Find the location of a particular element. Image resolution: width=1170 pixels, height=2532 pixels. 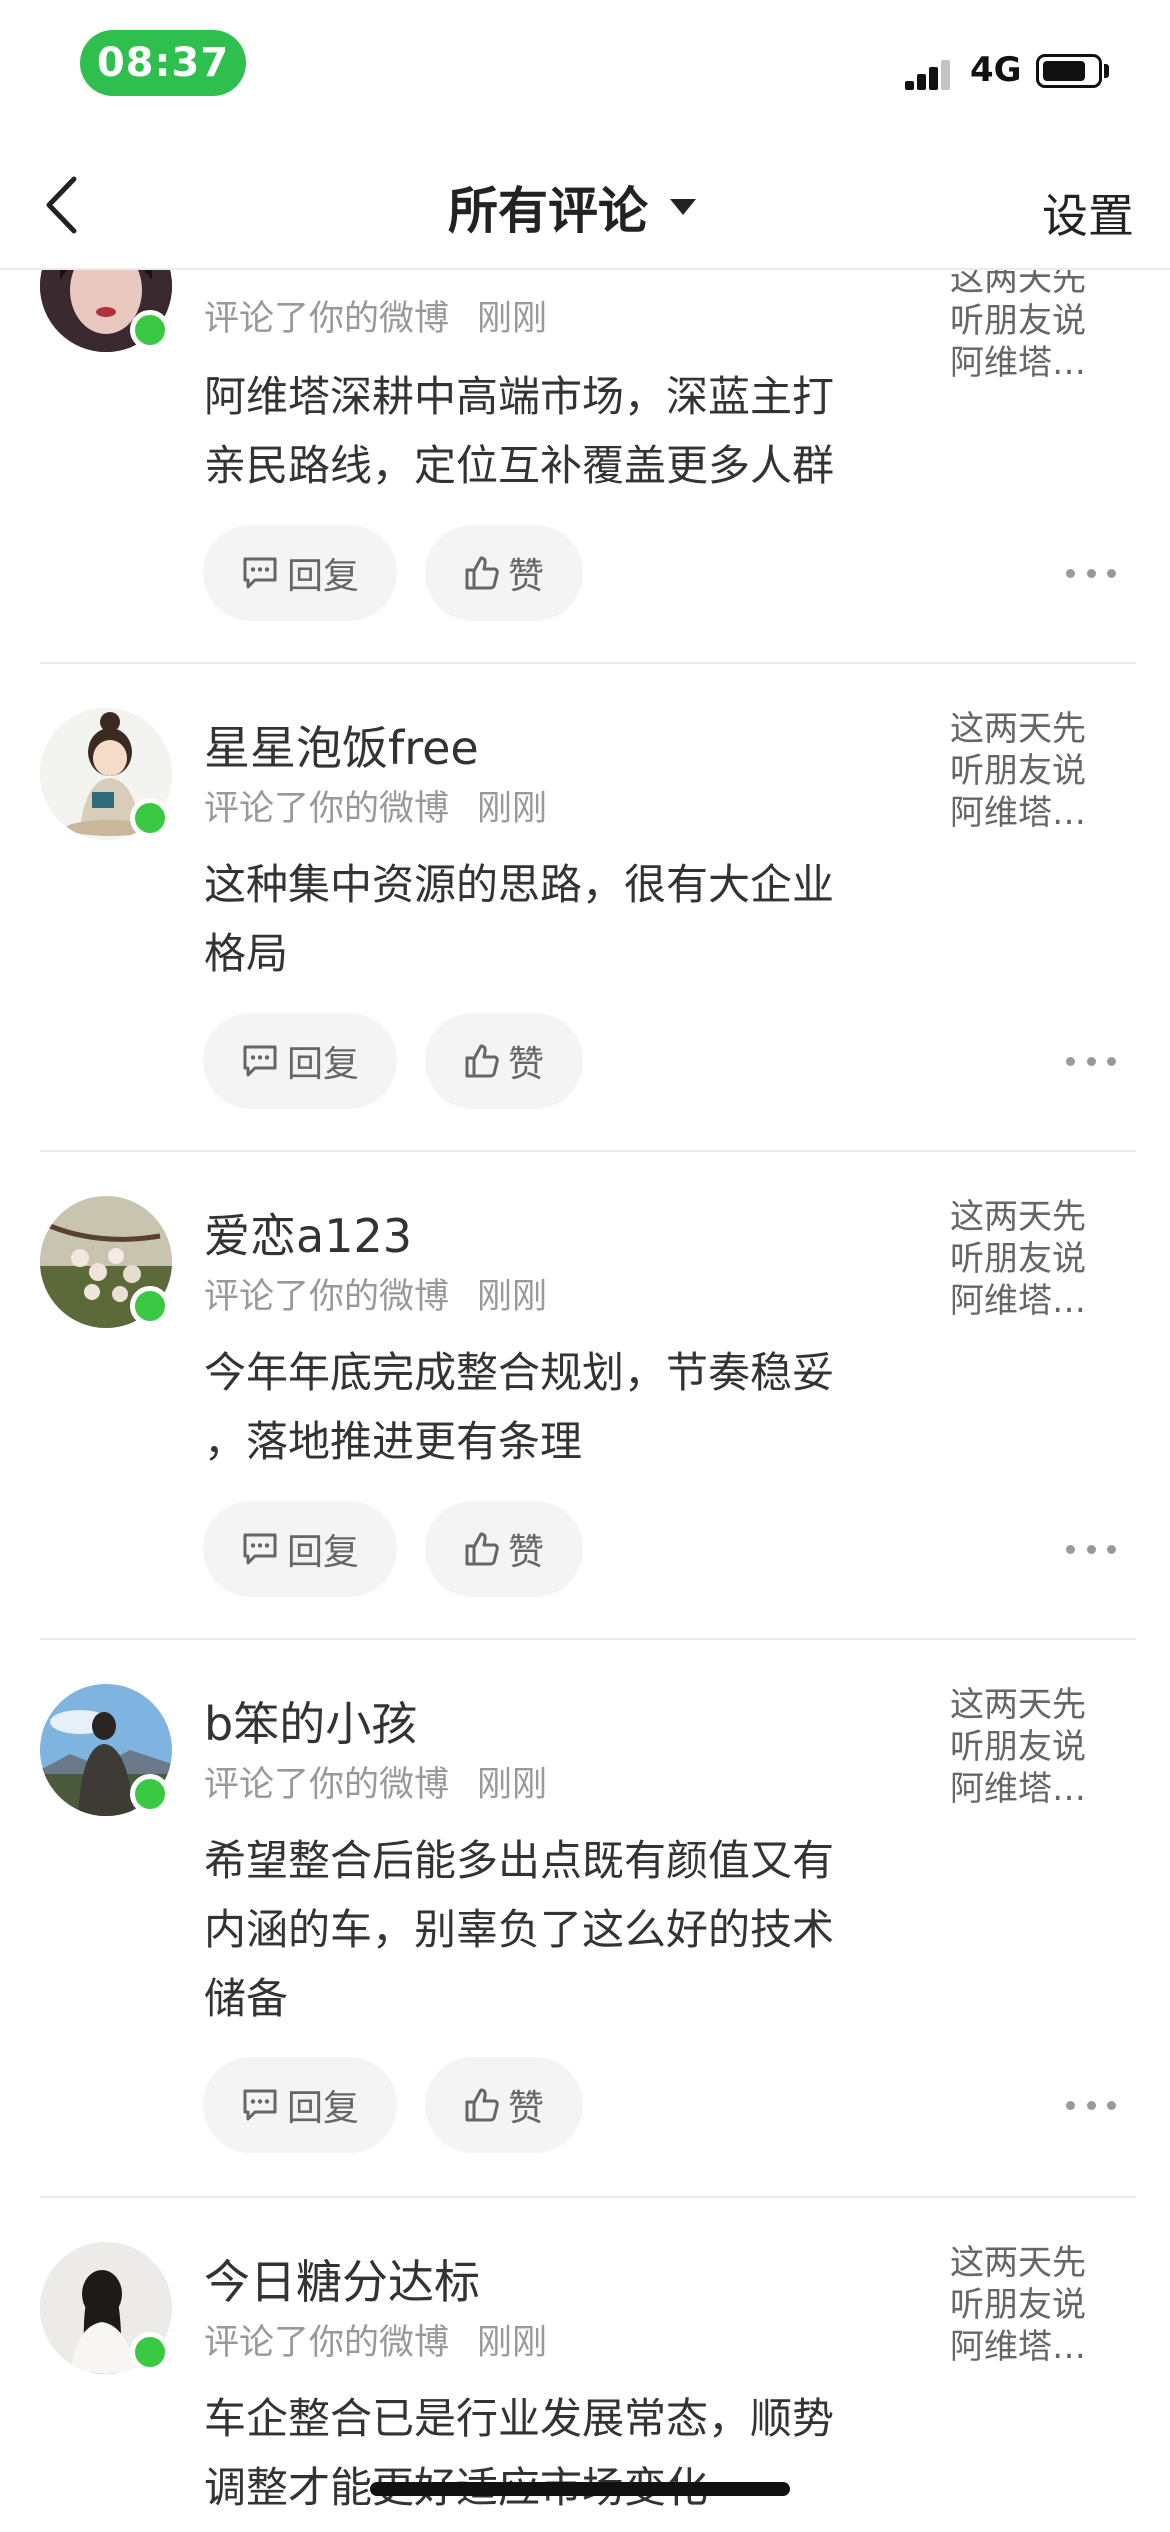

comment-line: 车企整合已是行业发展常态，顺势 is located at coordinates (519, 2418).